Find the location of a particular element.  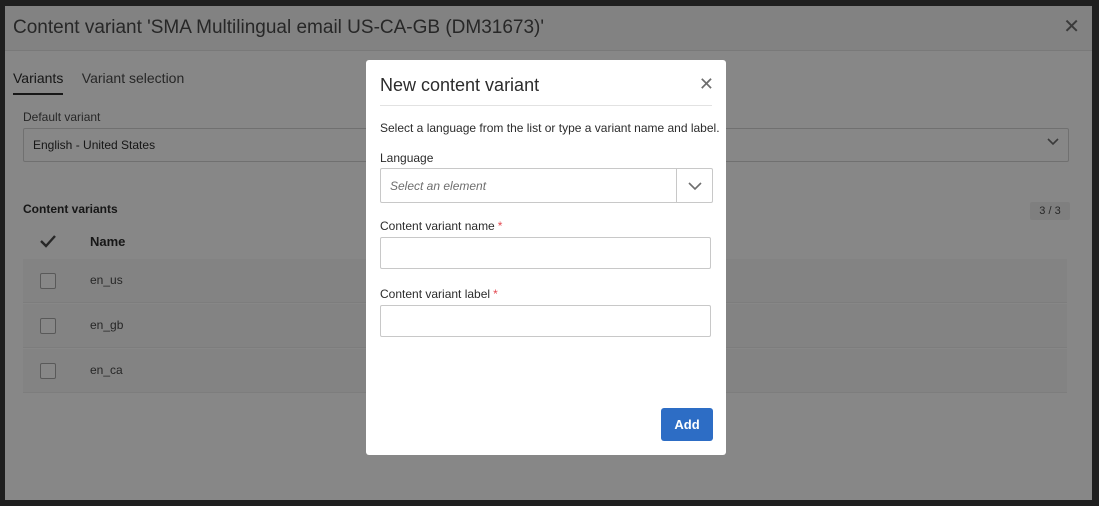

variant-name-label: Content variant name * is located at coordinates (441, 226).